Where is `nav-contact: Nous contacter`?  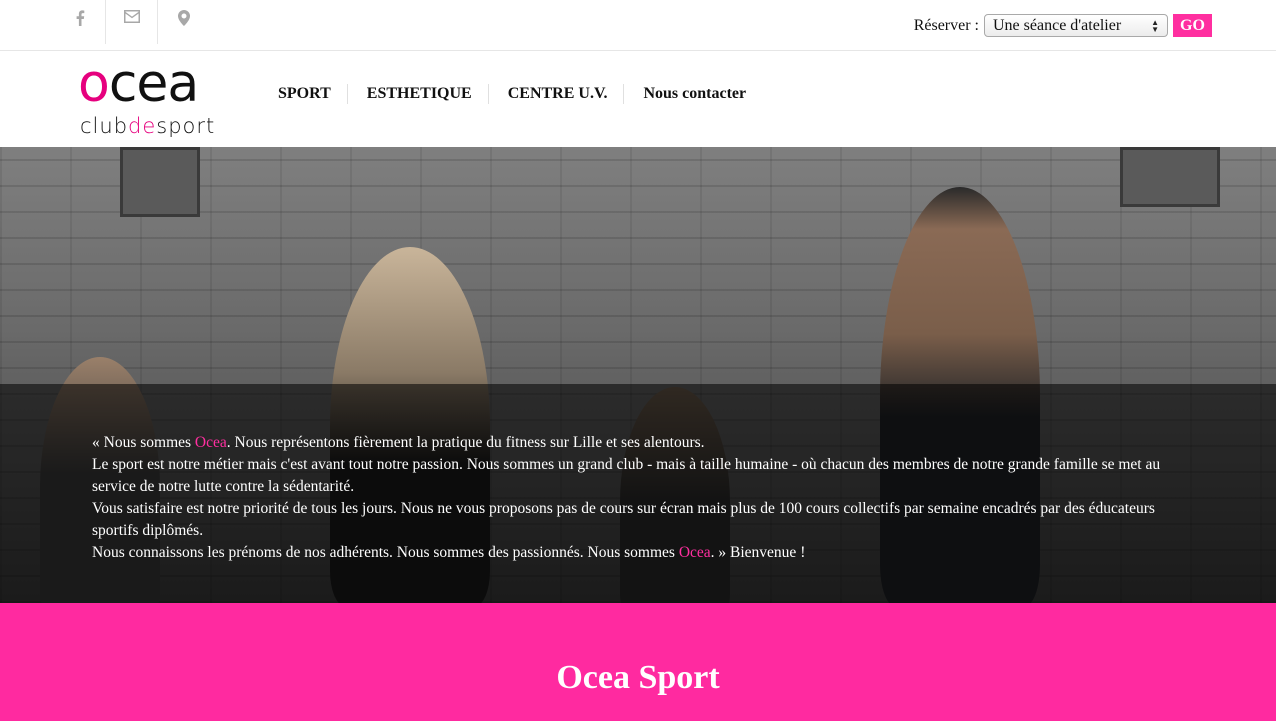 nav-contact: Nous contacter is located at coordinates (692, 94).